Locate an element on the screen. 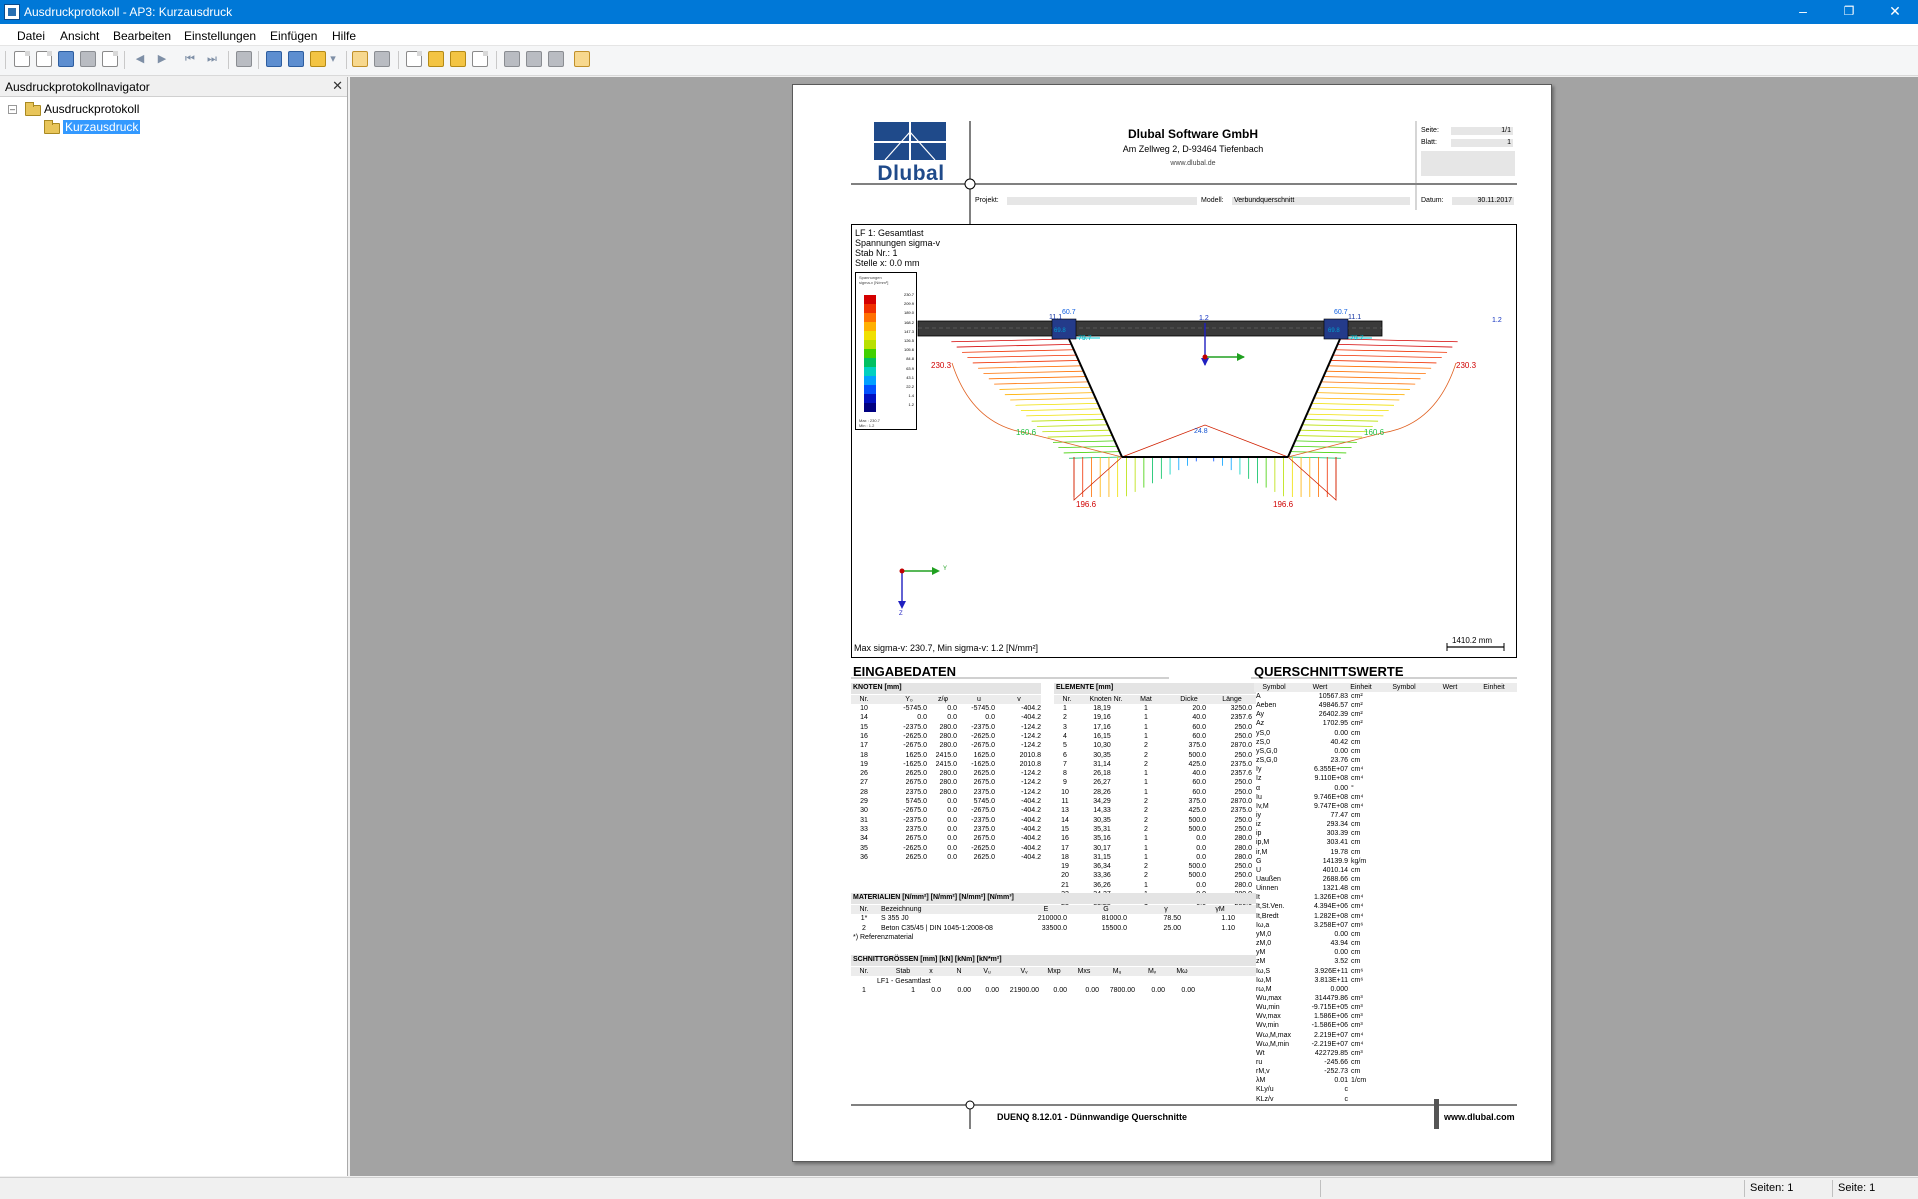  knoten-cell: 280.0 is located at coordinates (948, 783).